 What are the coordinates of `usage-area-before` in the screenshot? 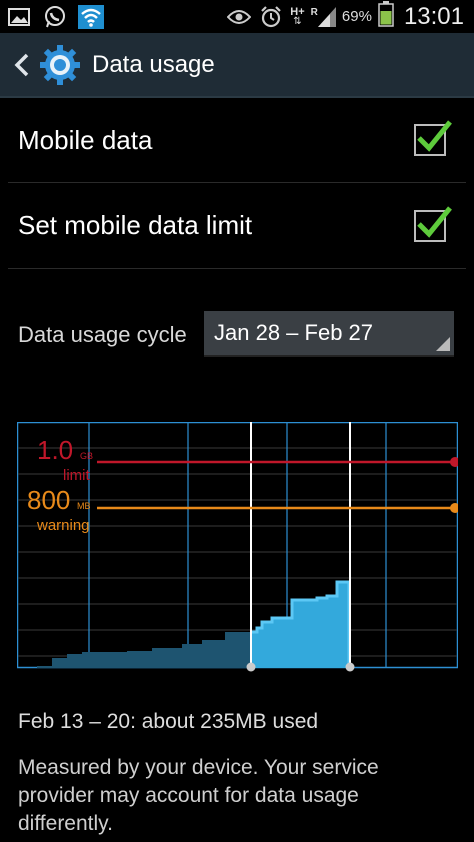 It's located at (144, 650).